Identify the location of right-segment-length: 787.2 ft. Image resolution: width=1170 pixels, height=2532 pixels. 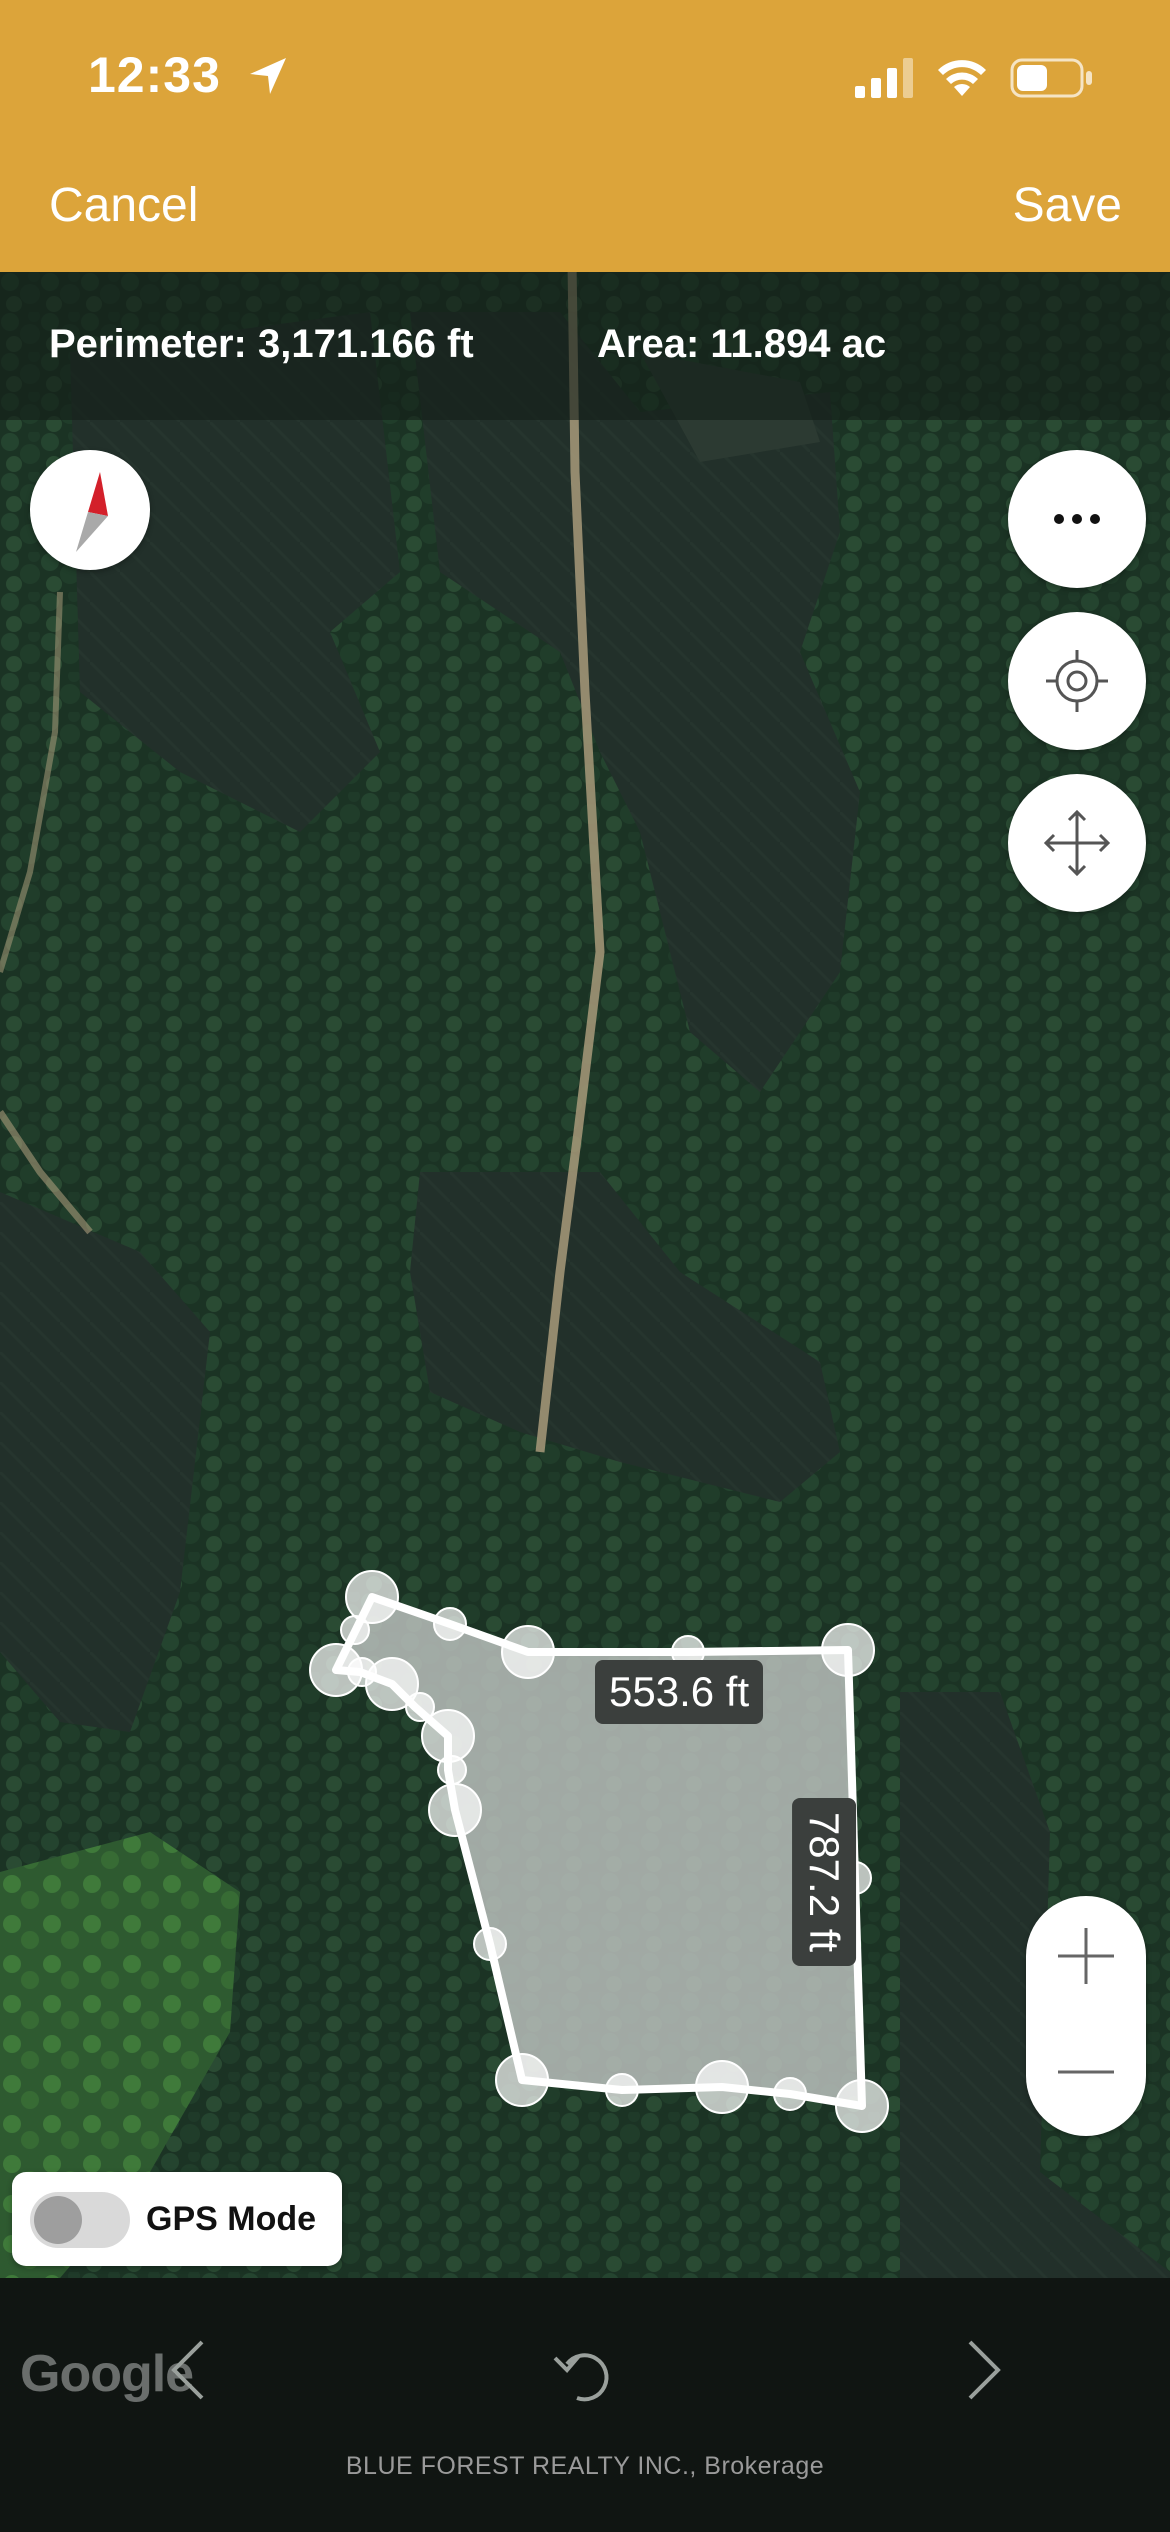
(824, 1882).